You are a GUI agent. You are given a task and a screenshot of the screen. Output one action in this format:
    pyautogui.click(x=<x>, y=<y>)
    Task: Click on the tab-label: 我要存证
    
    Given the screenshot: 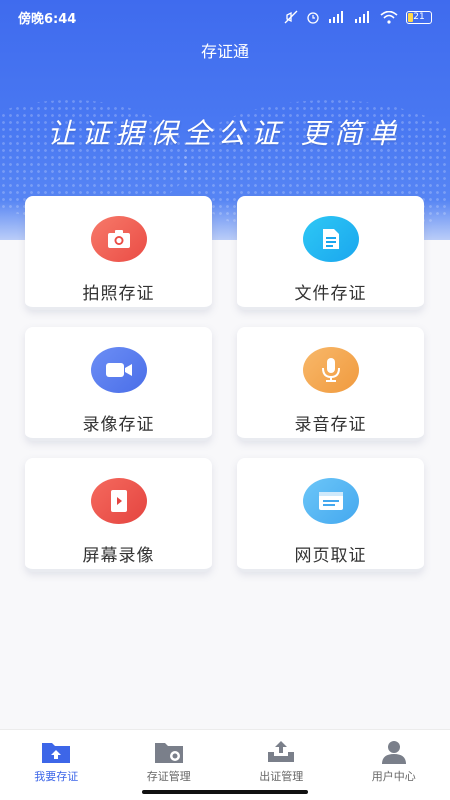 What is the action you would take?
    pyautogui.click(x=56, y=776)
    